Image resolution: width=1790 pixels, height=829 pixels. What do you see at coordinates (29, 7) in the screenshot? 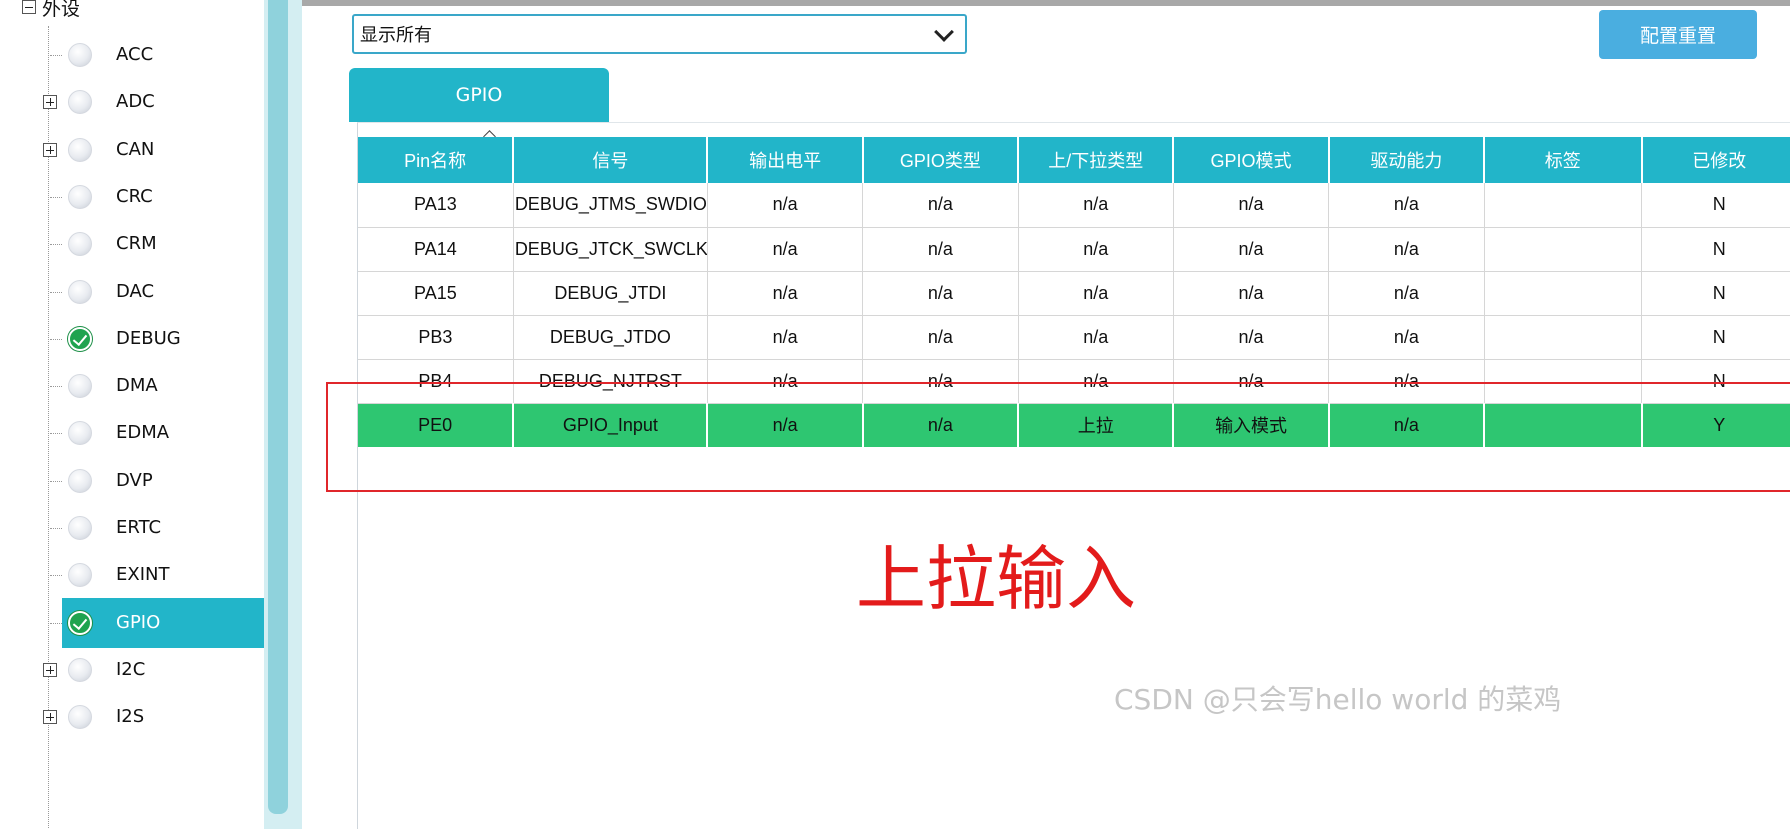
I see `collapse-icon` at bounding box center [29, 7].